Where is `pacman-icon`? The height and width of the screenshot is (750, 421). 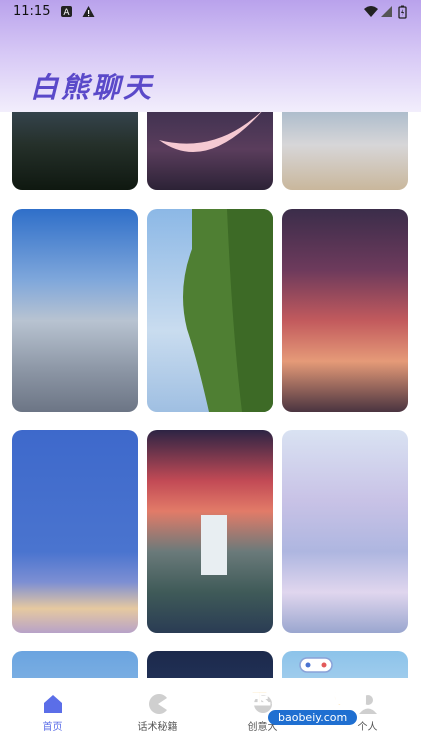
pacman-icon is located at coordinates (158, 704).